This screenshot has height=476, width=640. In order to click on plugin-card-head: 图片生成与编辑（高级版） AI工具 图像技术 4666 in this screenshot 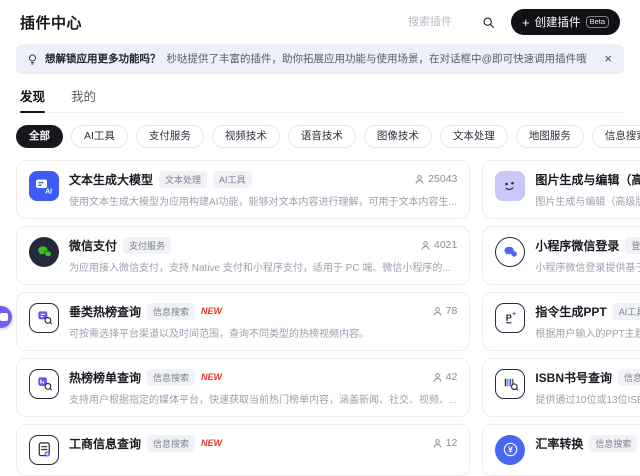, I will do `click(587, 179)`.